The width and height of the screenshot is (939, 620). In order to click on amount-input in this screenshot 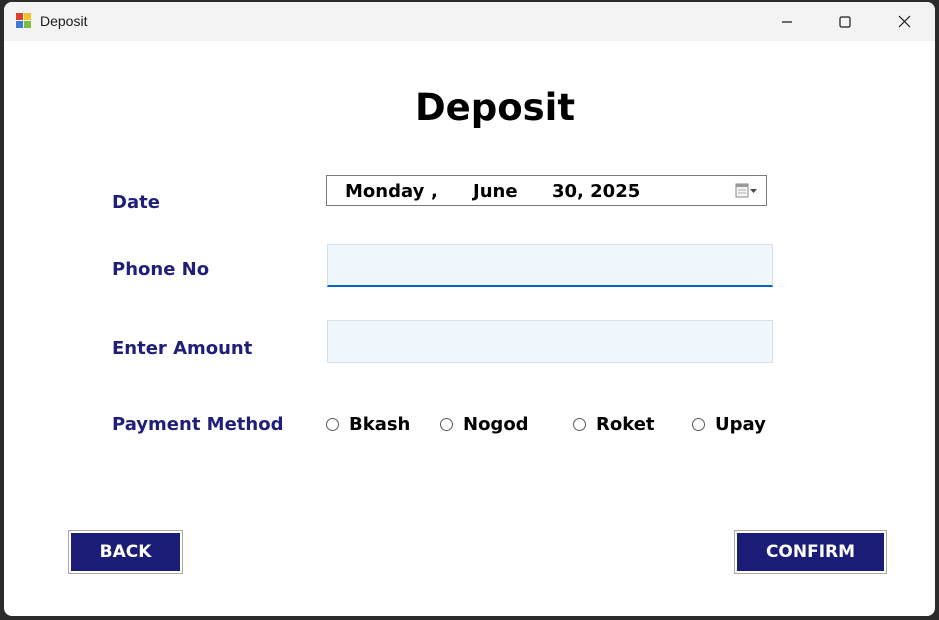, I will do `click(550, 341)`.